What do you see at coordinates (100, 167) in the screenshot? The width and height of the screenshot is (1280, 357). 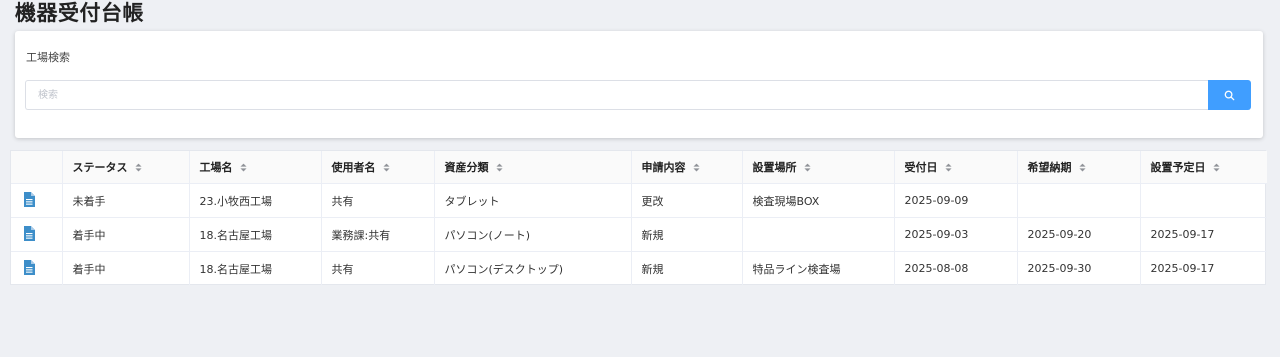 I see `column-label: ステータス` at bounding box center [100, 167].